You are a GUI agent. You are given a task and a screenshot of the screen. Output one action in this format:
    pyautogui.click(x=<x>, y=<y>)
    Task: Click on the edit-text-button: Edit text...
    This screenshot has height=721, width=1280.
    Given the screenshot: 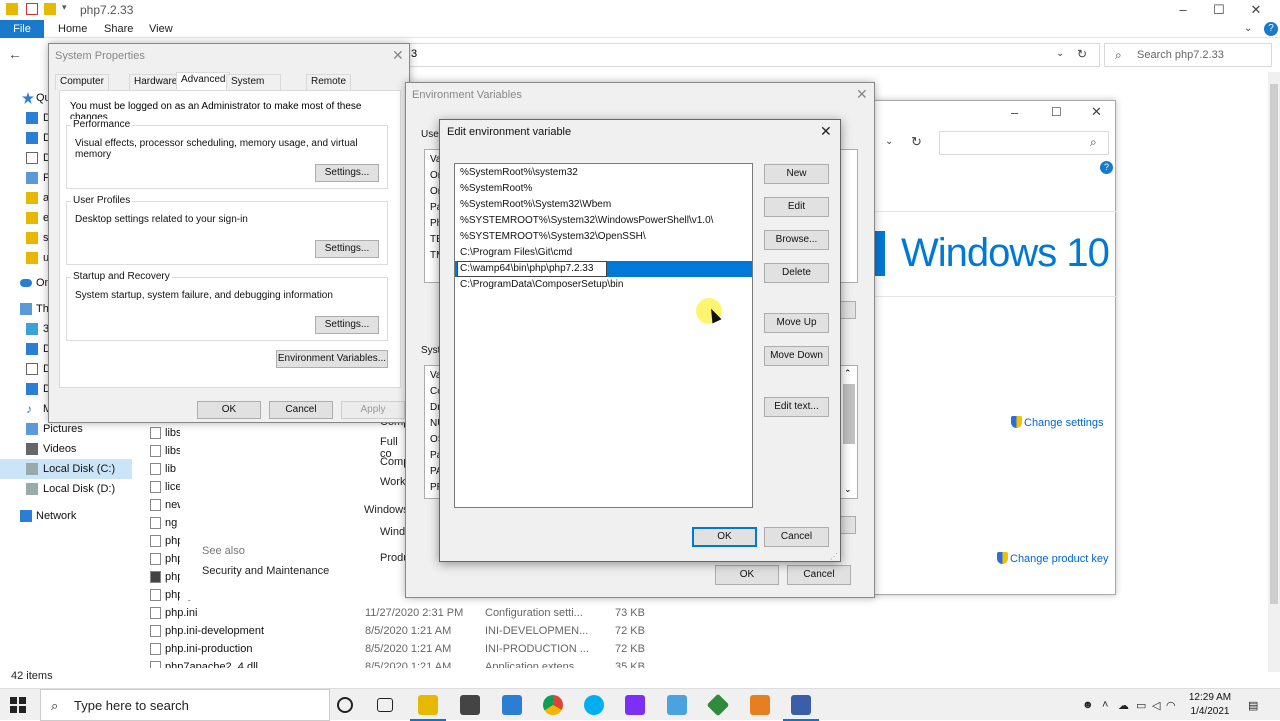 What is the action you would take?
    pyautogui.click(x=796, y=407)
    